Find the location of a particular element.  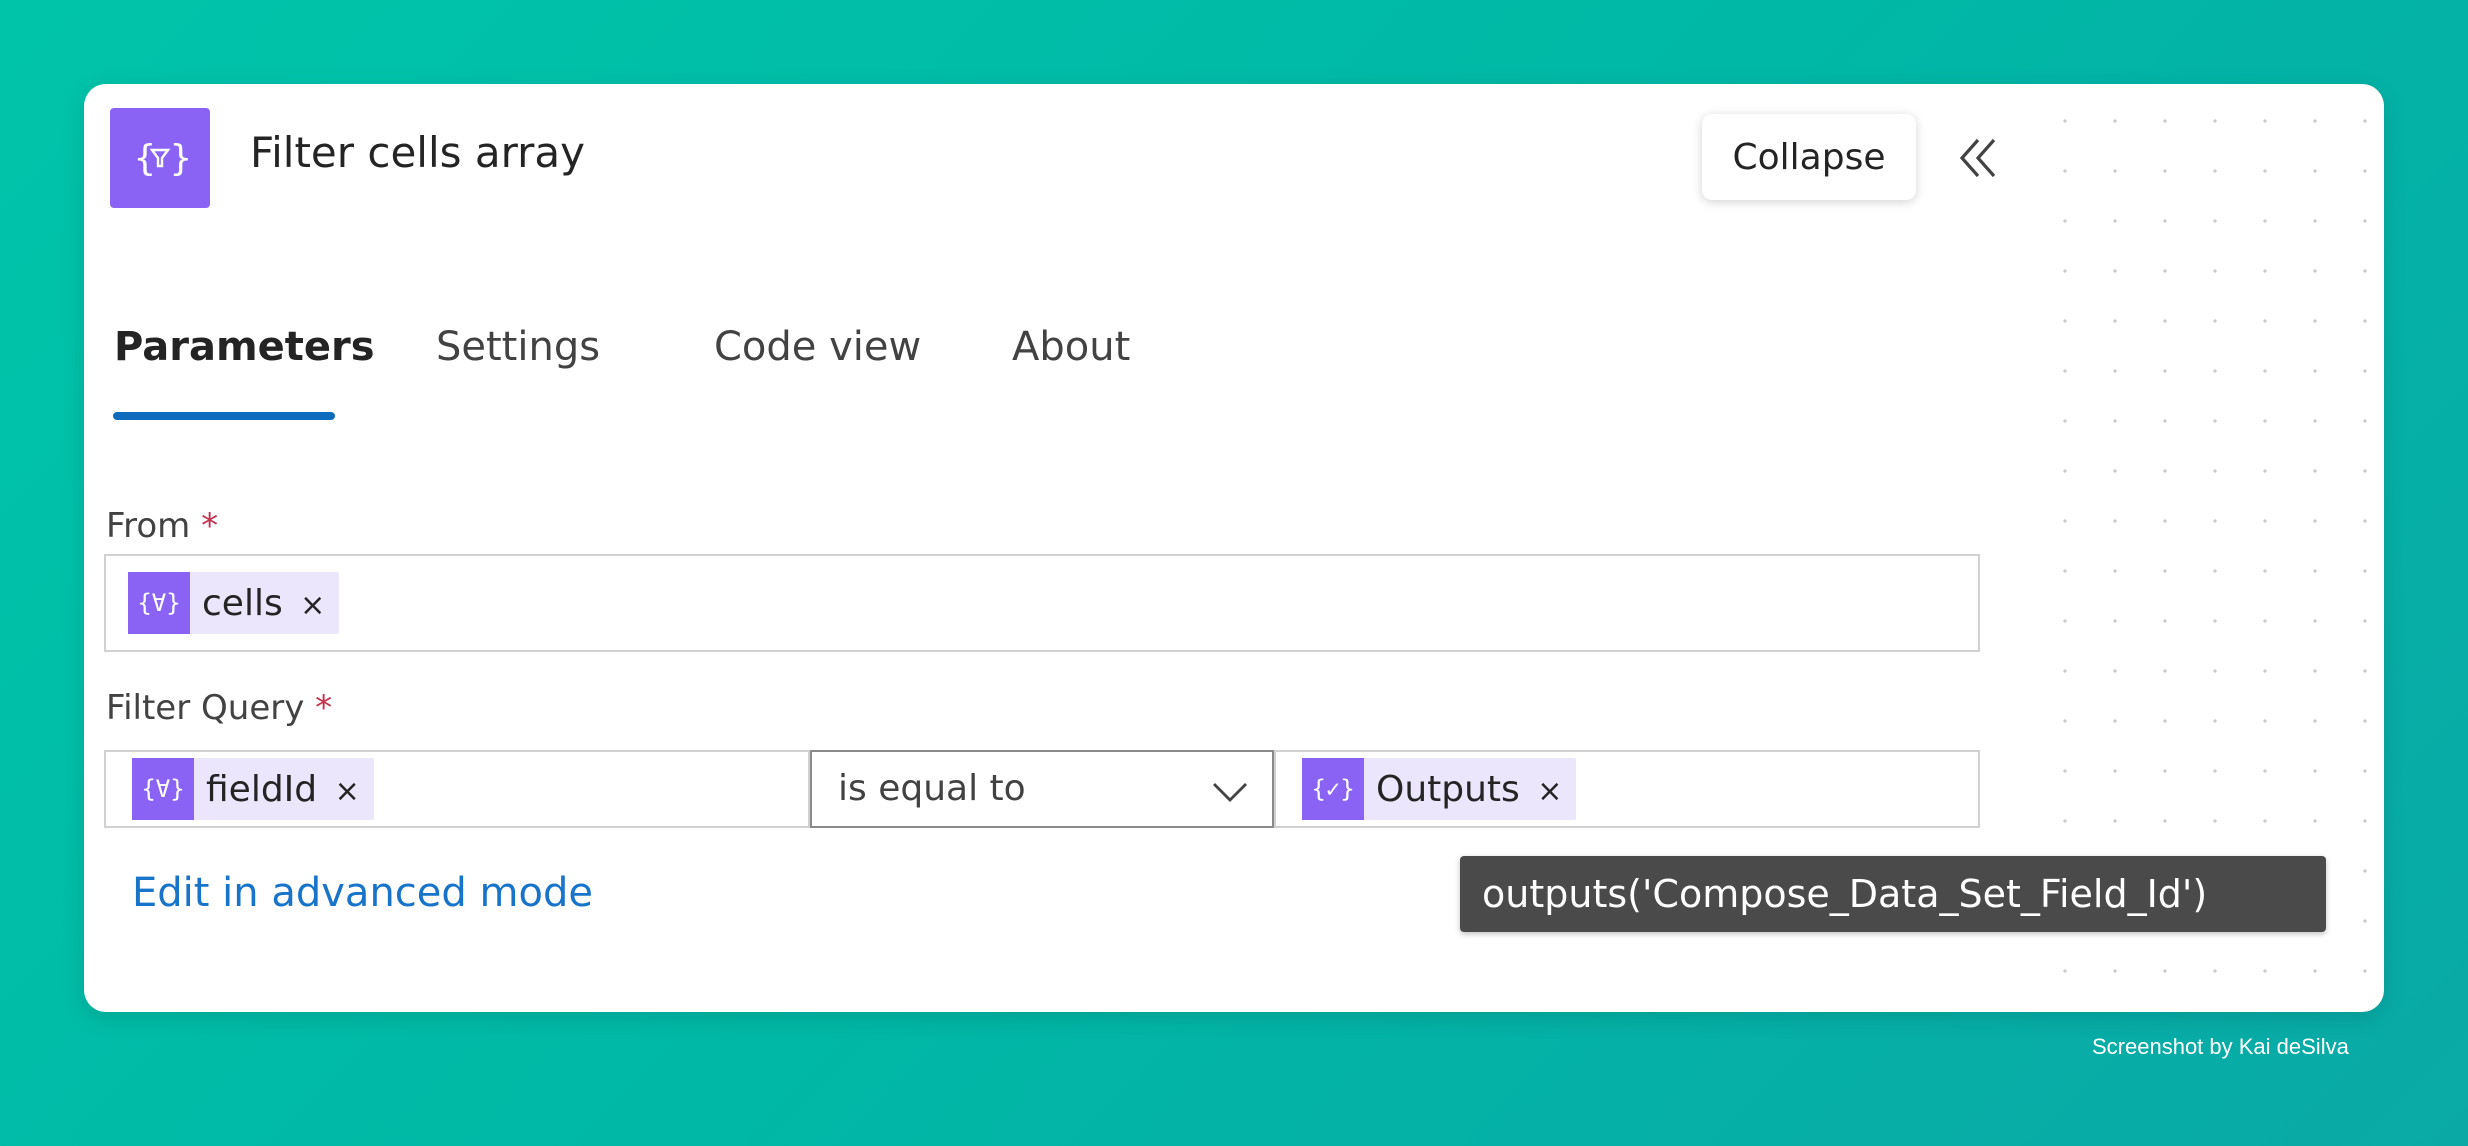

token-expression-tooltip: outputs('Compose_Data_Set_Field_Id') is located at coordinates (1893, 894).